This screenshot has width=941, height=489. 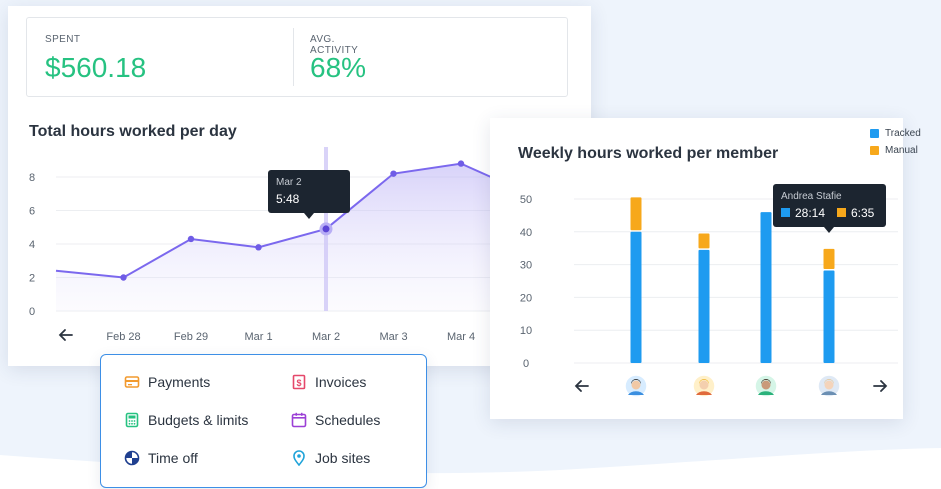 What do you see at coordinates (526, 298) in the screenshot?
I see `y-tick-label: 20` at bounding box center [526, 298].